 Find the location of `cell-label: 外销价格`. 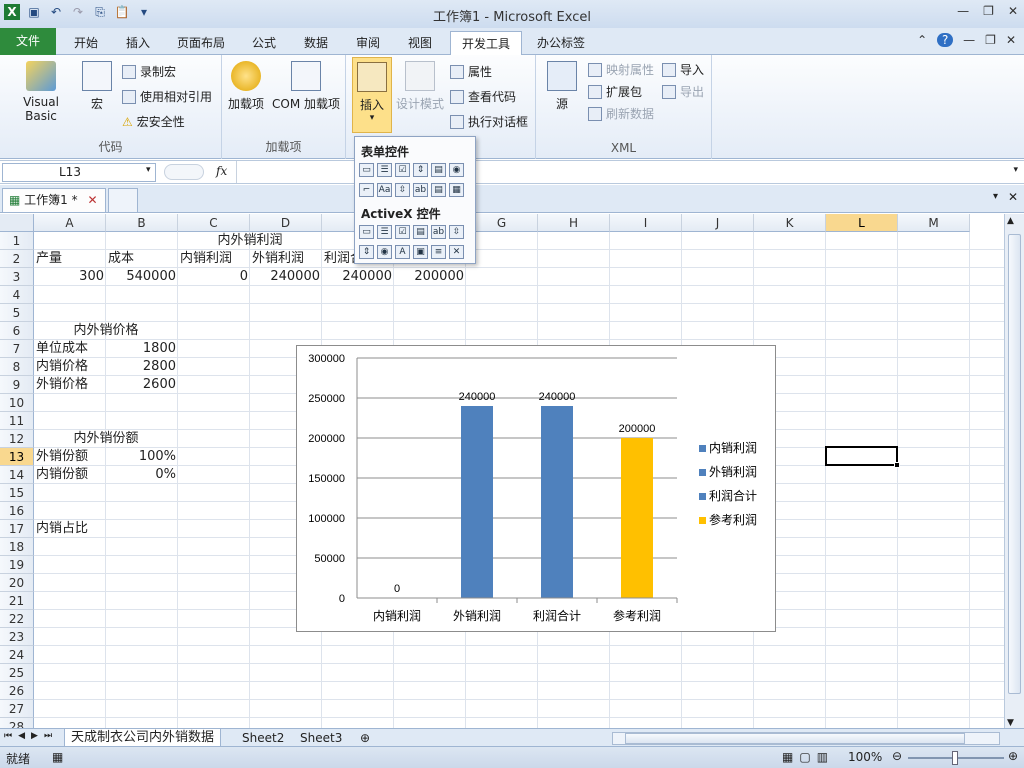

cell-label: 外销价格 is located at coordinates (70, 385).